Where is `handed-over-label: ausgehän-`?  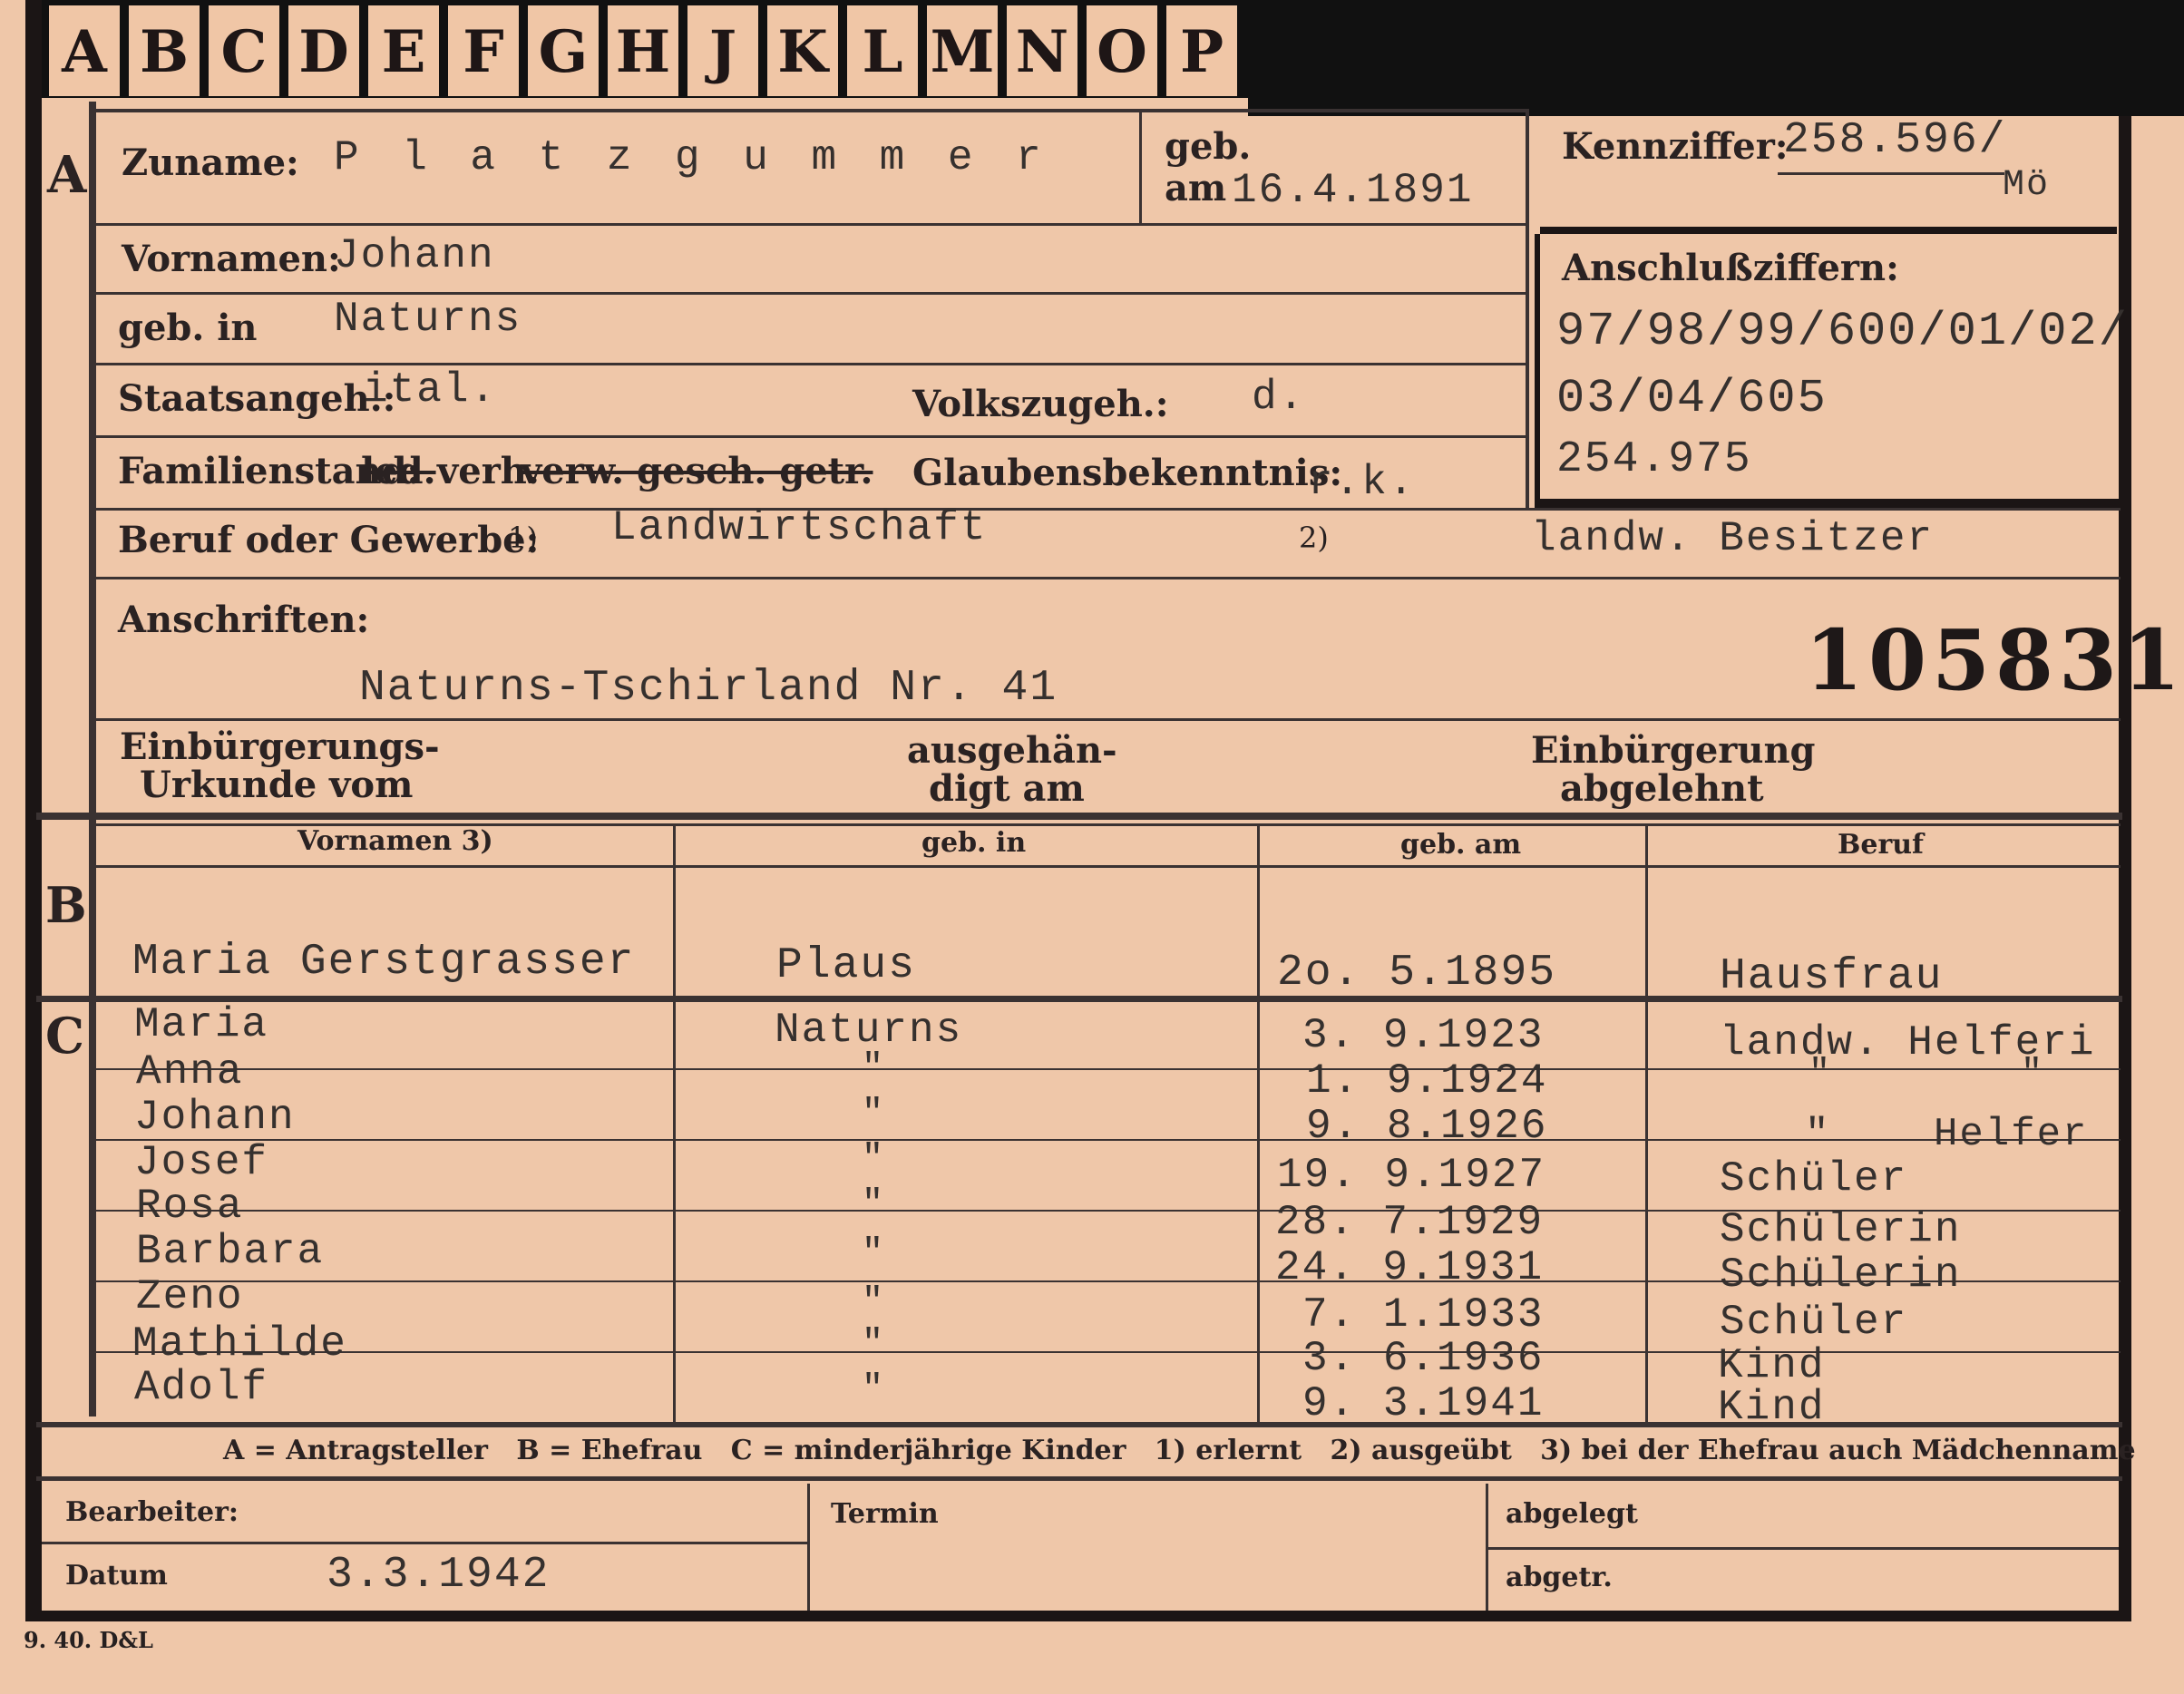 handed-over-label: ausgehän- is located at coordinates (1012, 750).